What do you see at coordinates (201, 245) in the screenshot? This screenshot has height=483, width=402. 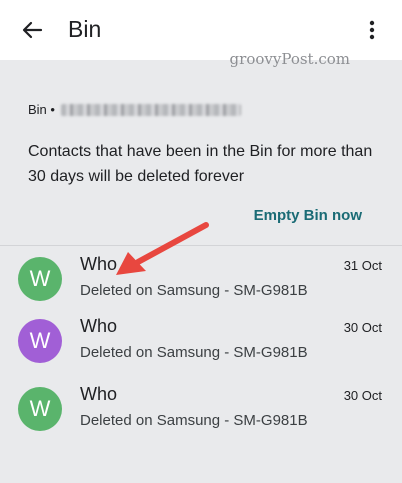 I see `divider` at bounding box center [201, 245].